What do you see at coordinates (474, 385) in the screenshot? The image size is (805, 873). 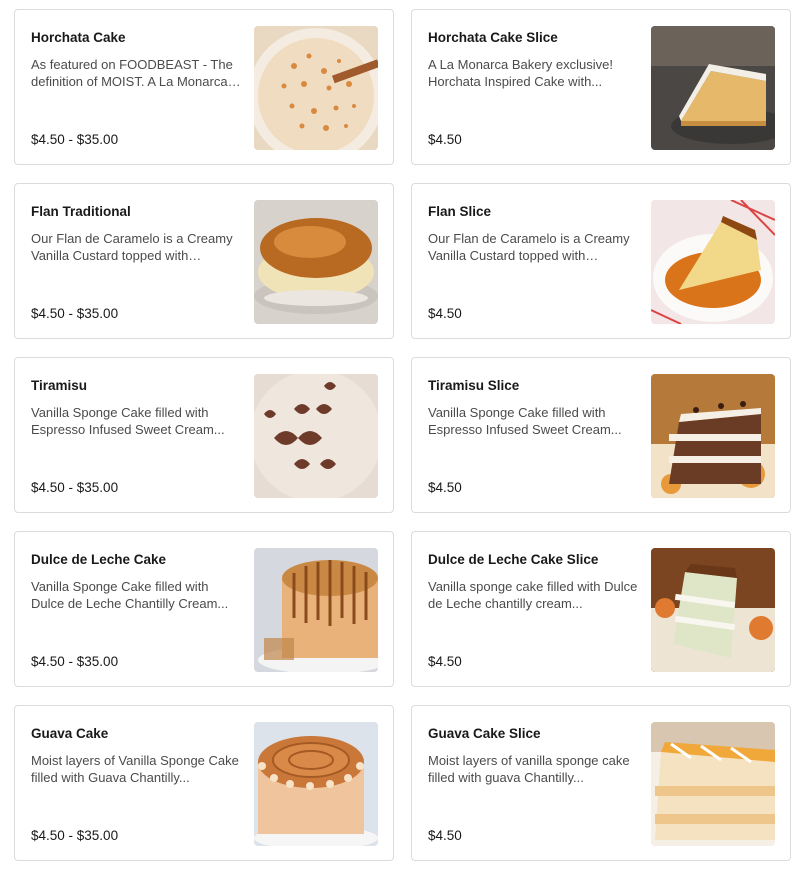 I see `item-title: Tiramisu Slice` at bounding box center [474, 385].